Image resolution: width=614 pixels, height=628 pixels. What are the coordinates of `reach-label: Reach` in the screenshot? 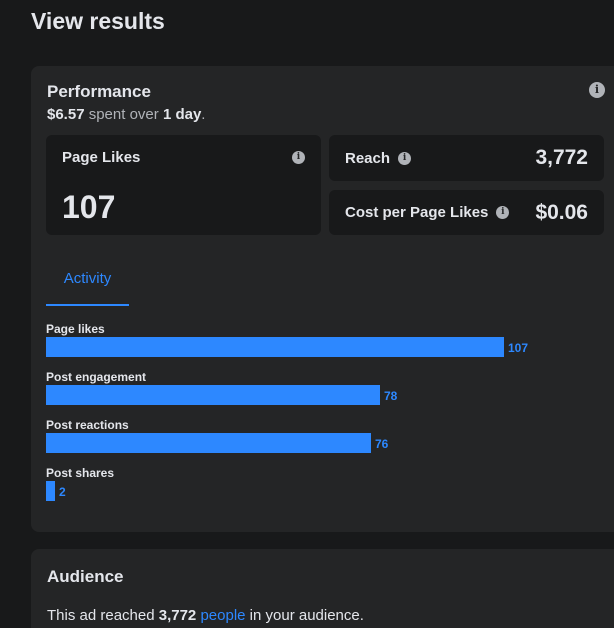 It's located at (368, 158).